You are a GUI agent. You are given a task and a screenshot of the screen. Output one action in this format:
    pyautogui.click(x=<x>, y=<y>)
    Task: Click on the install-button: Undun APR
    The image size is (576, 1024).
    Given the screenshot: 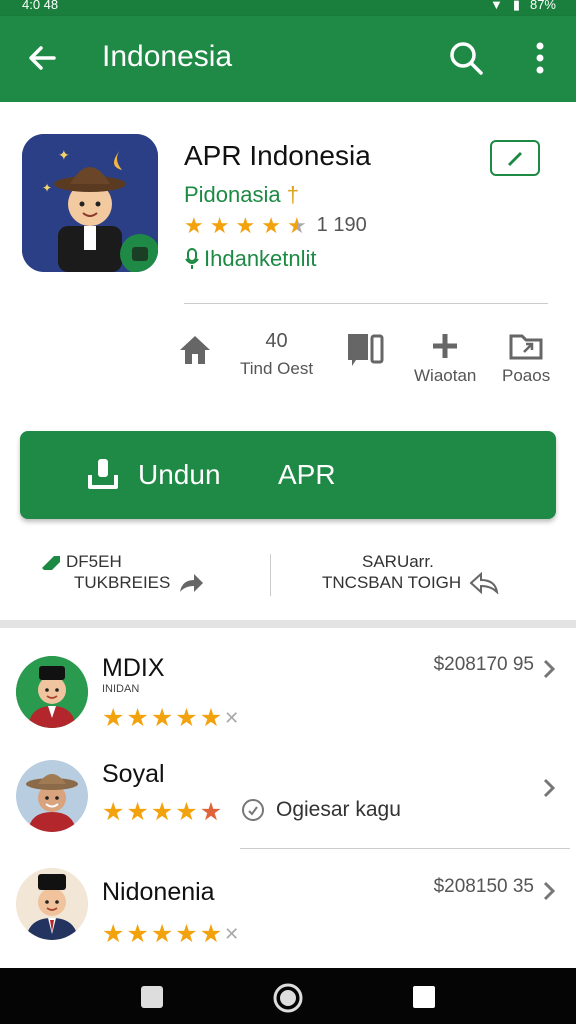 What is the action you would take?
    pyautogui.click(x=288, y=475)
    